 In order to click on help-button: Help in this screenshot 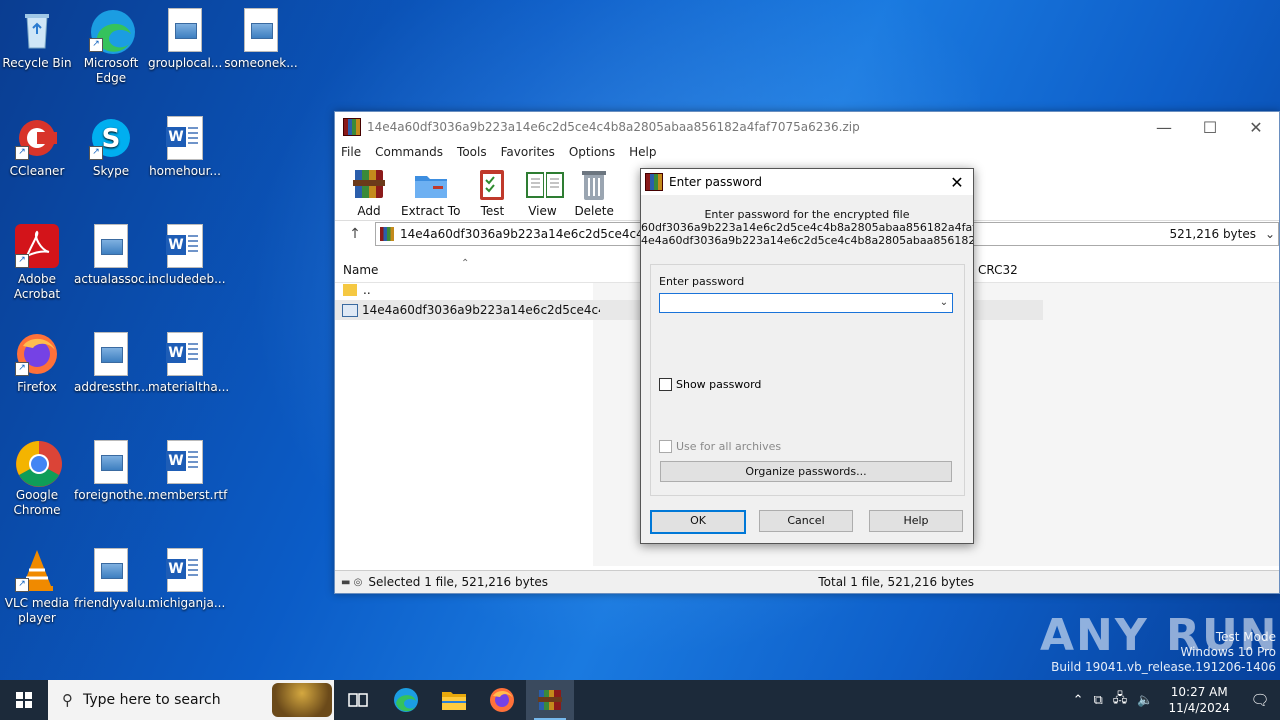, I will do `click(916, 521)`.